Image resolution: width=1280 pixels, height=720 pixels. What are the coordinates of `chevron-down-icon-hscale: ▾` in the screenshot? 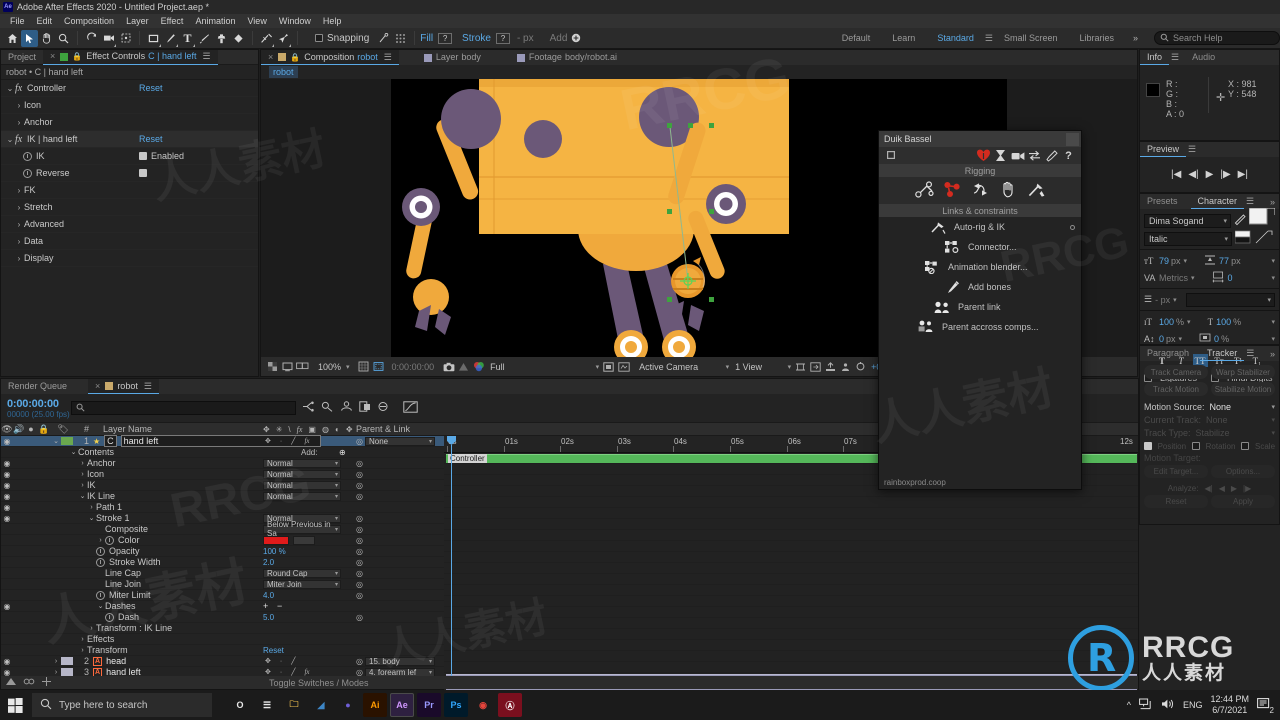 It's located at (1273, 322).